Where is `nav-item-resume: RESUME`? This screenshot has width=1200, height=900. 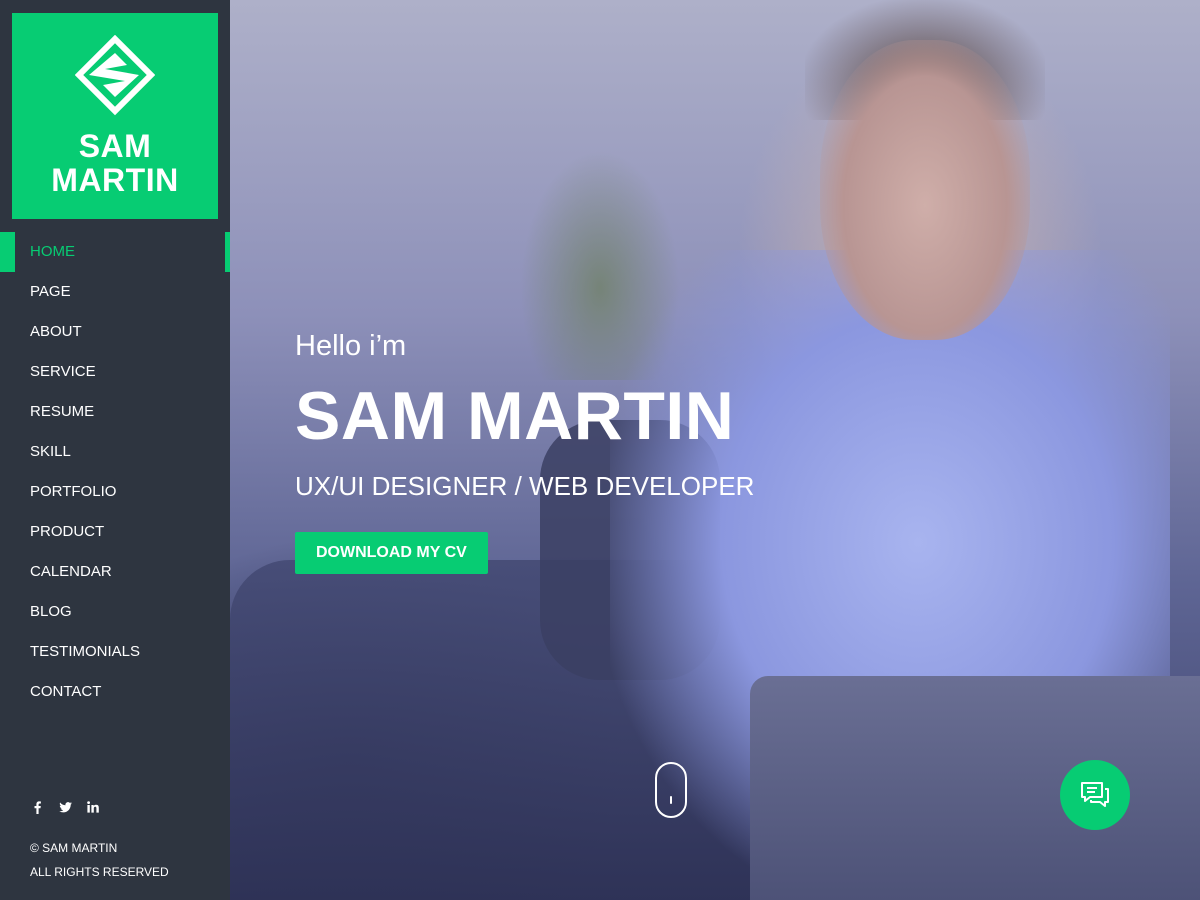 nav-item-resume: RESUME is located at coordinates (115, 412).